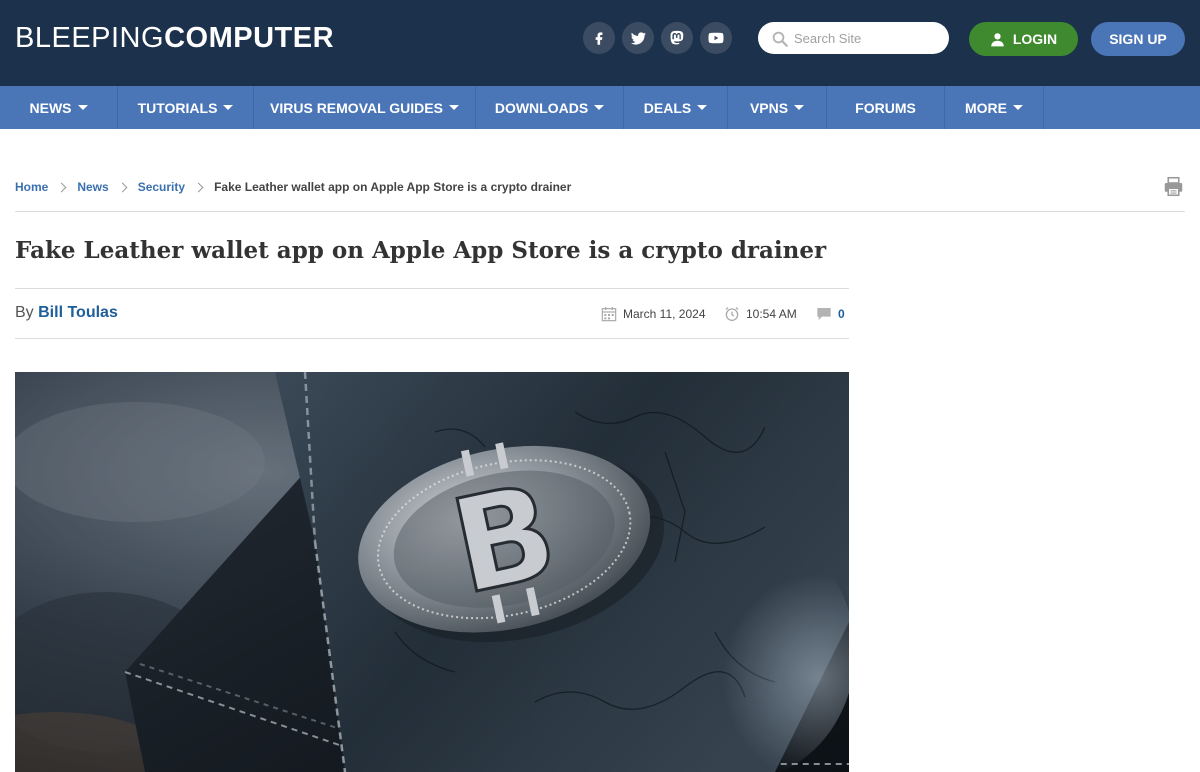 The width and height of the screenshot is (1200, 772). I want to click on logo-light-text: BLEEPING, so click(90, 38).